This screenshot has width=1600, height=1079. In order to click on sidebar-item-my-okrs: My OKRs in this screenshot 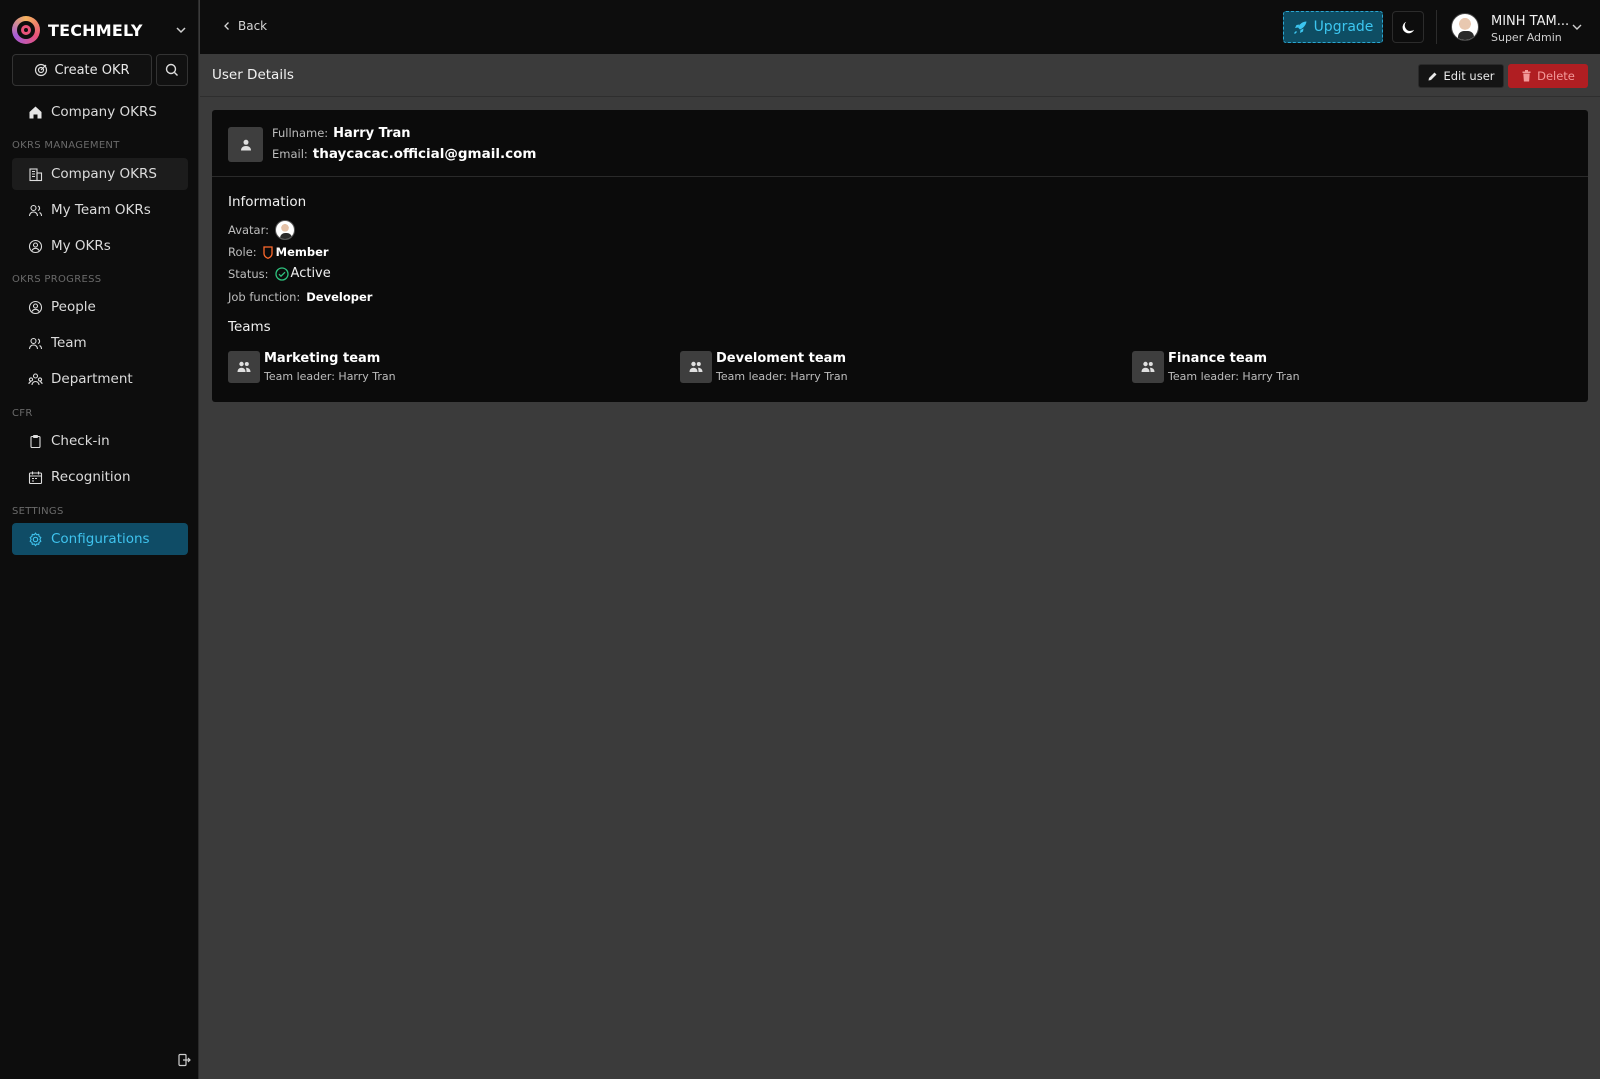, I will do `click(100, 246)`.